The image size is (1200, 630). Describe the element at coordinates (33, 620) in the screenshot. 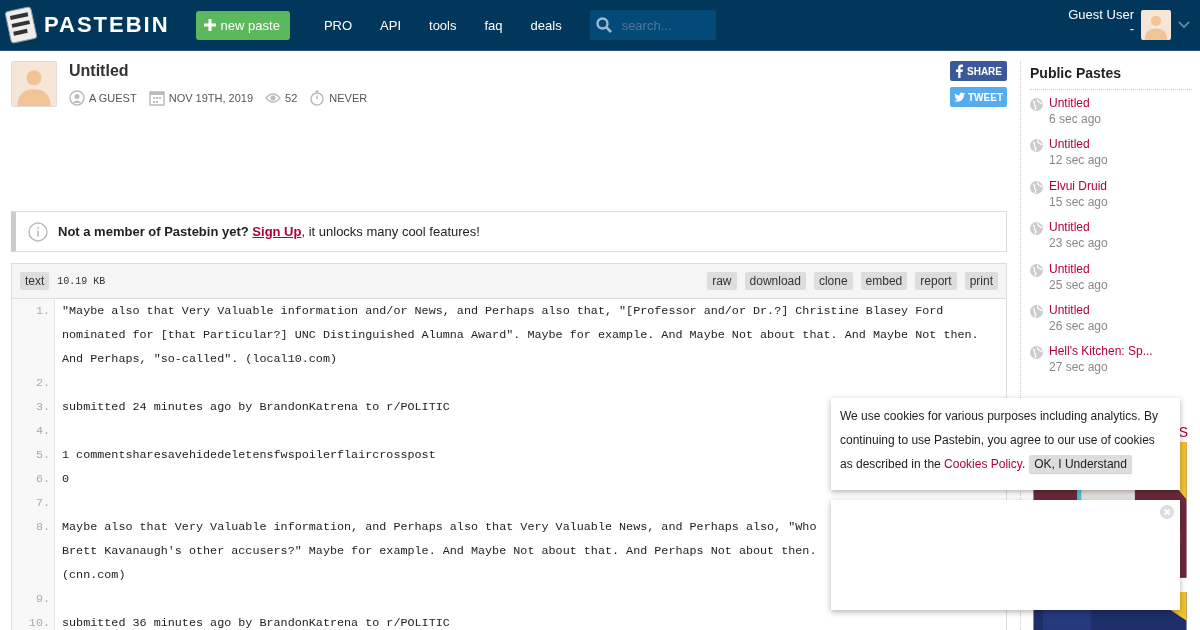

I see `line-number: 10.` at that location.